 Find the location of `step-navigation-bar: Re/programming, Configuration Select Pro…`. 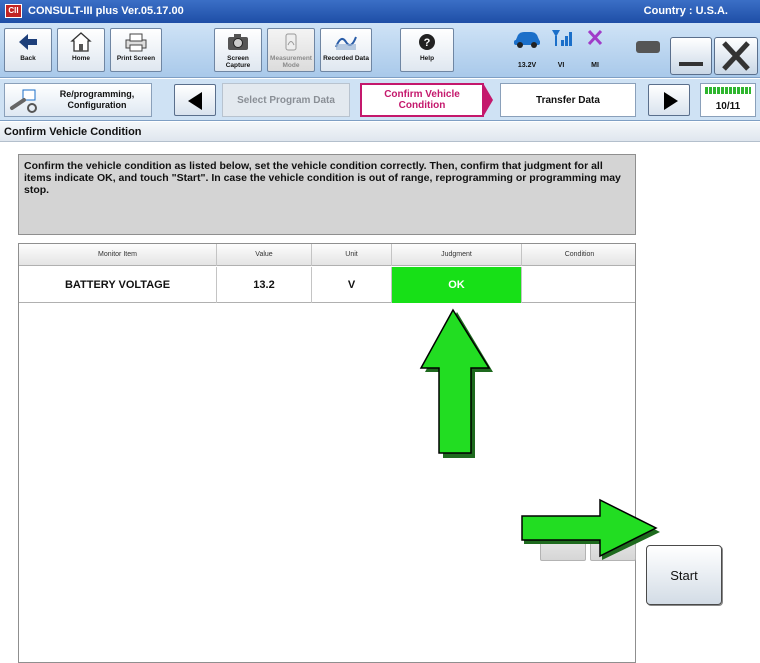

step-navigation-bar: Re/programming, Configuration Select Pro… is located at coordinates (380, 100).